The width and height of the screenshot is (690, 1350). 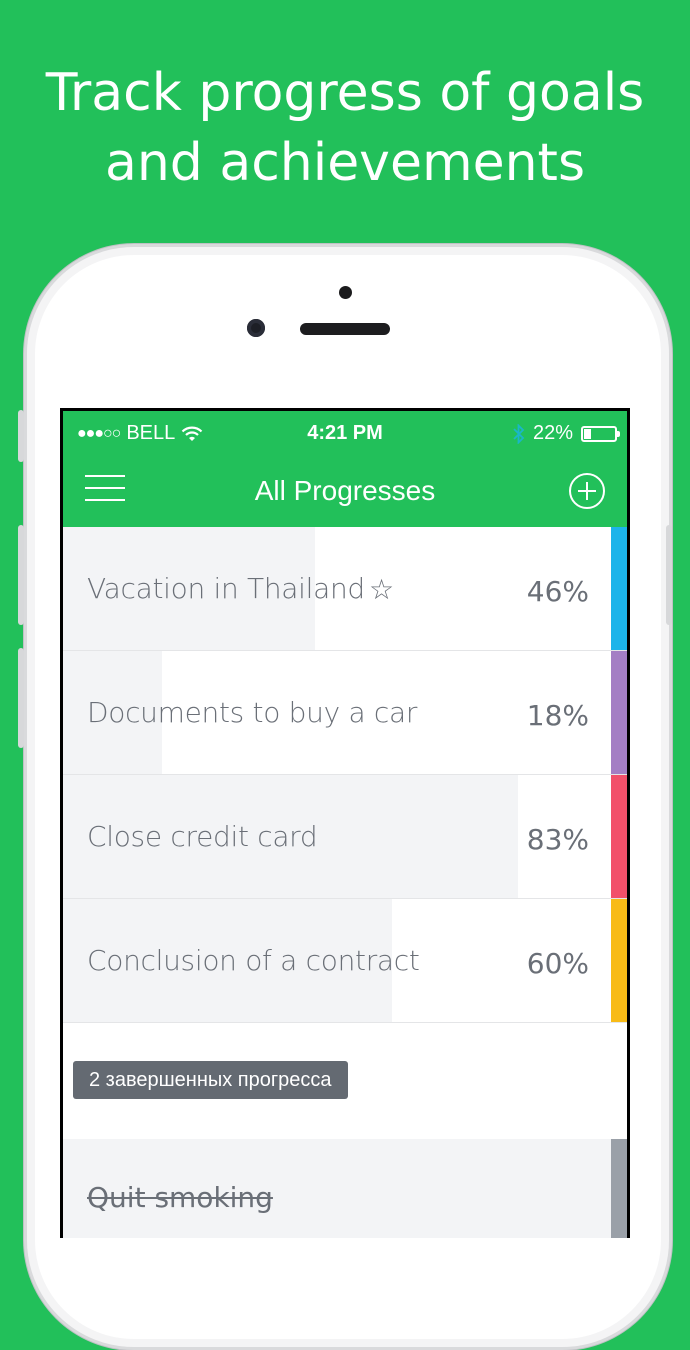 What do you see at coordinates (557, 715) in the screenshot?
I see `progress-percent: 18%` at bounding box center [557, 715].